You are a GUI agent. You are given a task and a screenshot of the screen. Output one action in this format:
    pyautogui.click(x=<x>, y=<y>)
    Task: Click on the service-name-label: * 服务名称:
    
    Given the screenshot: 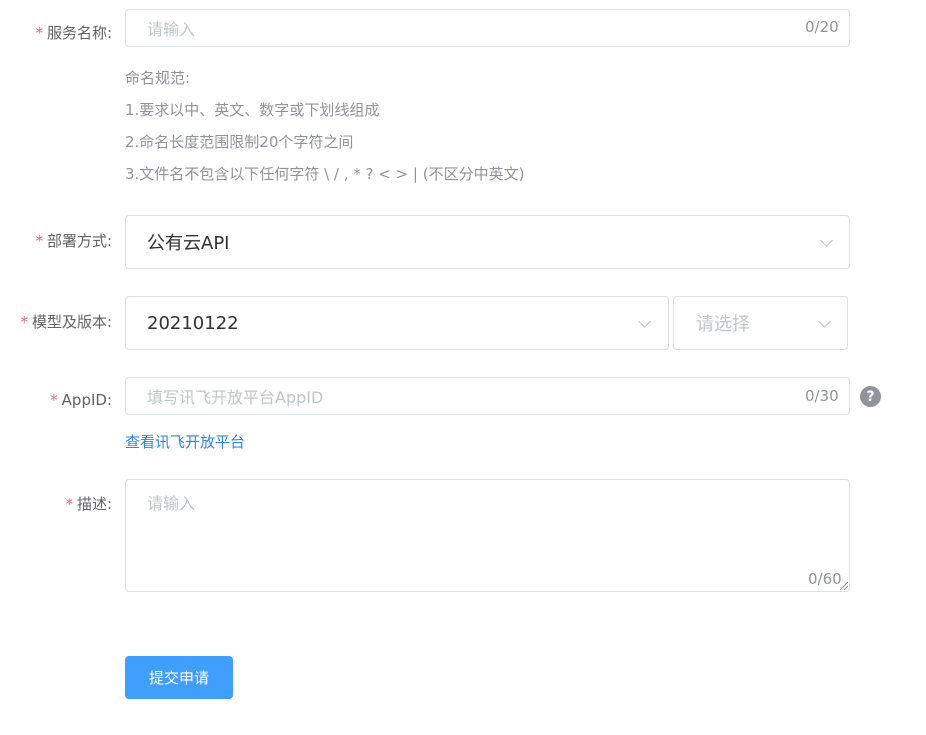 What is the action you would take?
    pyautogui.click(x=73, y=33)
    